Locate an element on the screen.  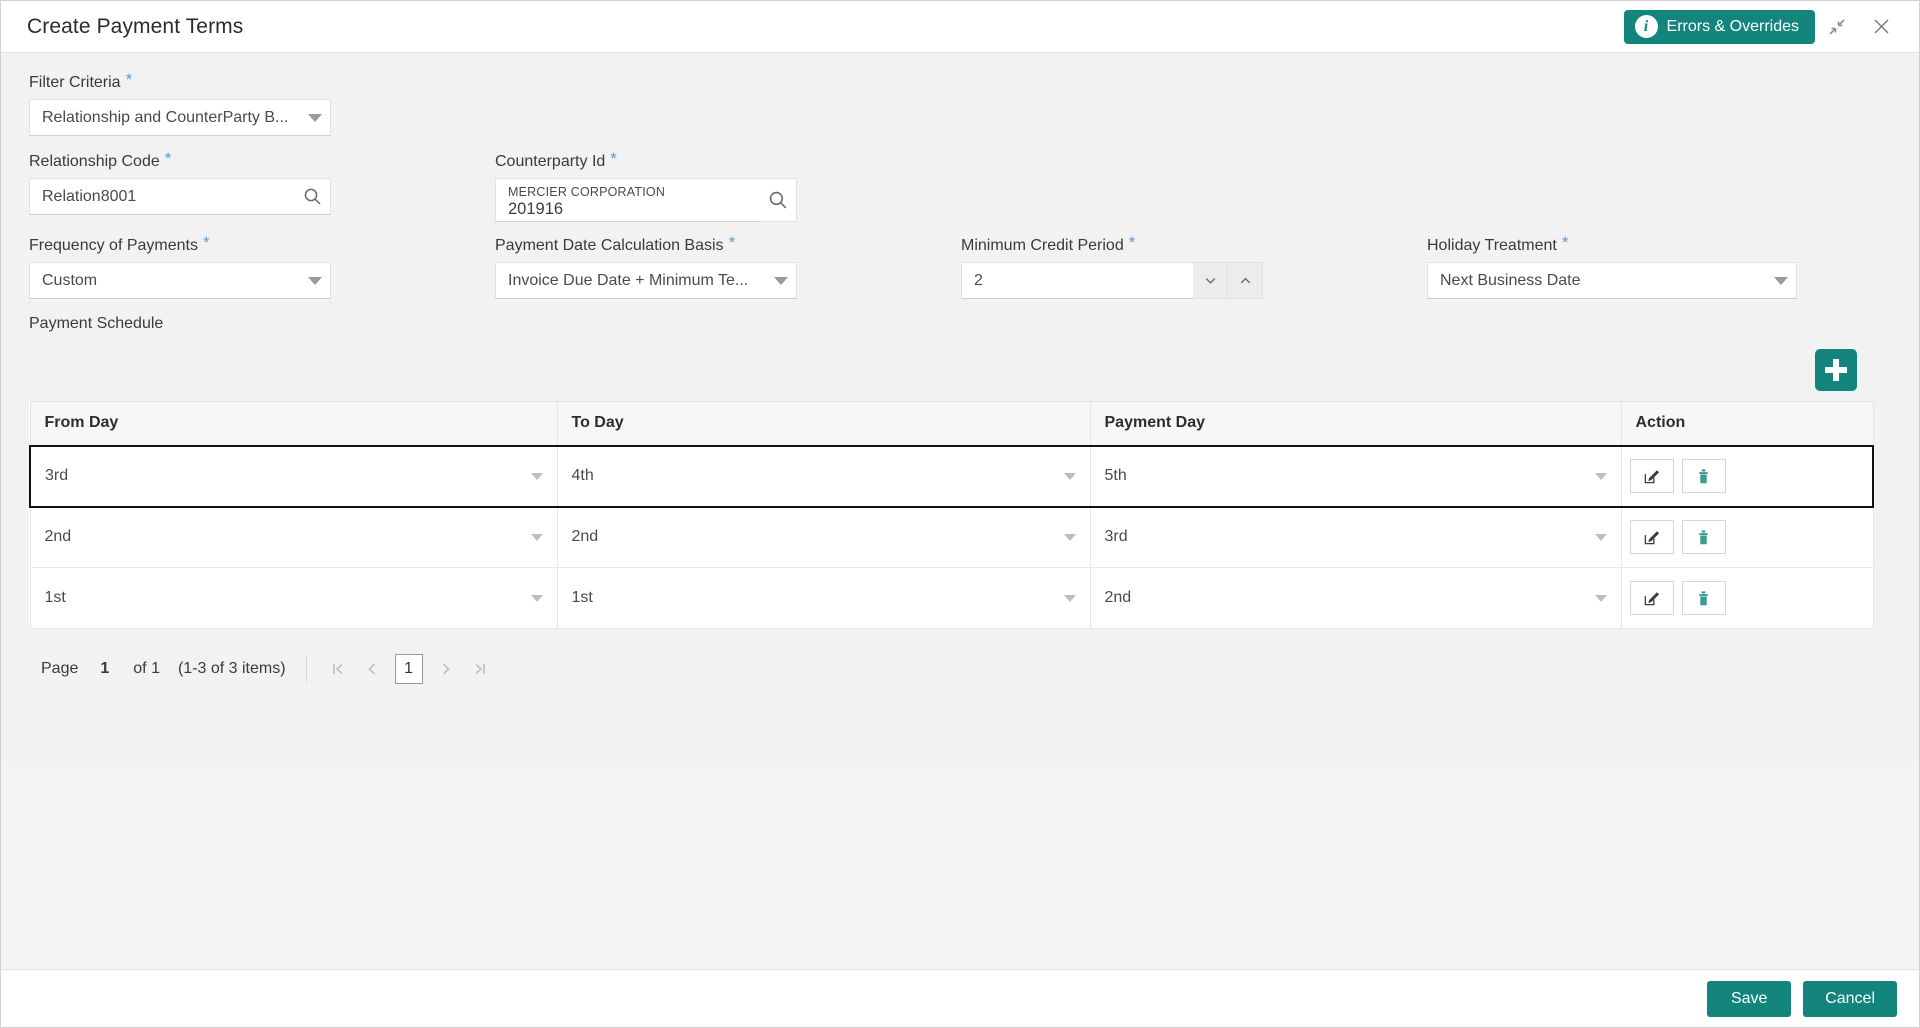
column-header-to-day: To Day is located at coordinates (823, 423).